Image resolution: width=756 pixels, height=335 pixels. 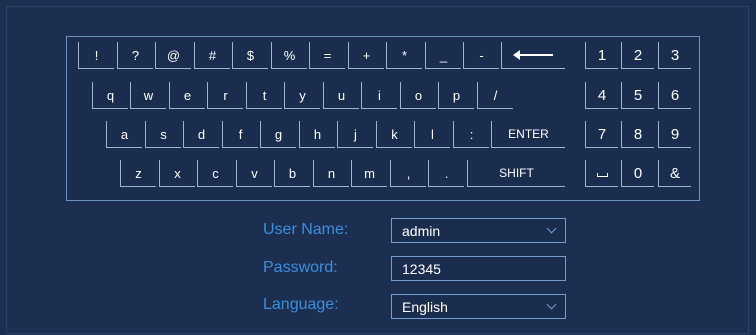 I want to click on key-8: 8, so click(x=637, y=134).